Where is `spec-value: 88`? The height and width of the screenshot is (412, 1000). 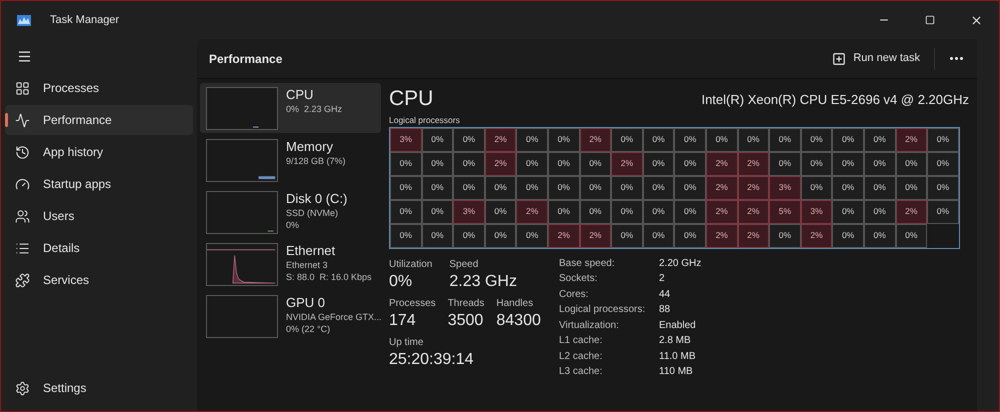 spec-value: 88 is located at coordinates (665, 310).